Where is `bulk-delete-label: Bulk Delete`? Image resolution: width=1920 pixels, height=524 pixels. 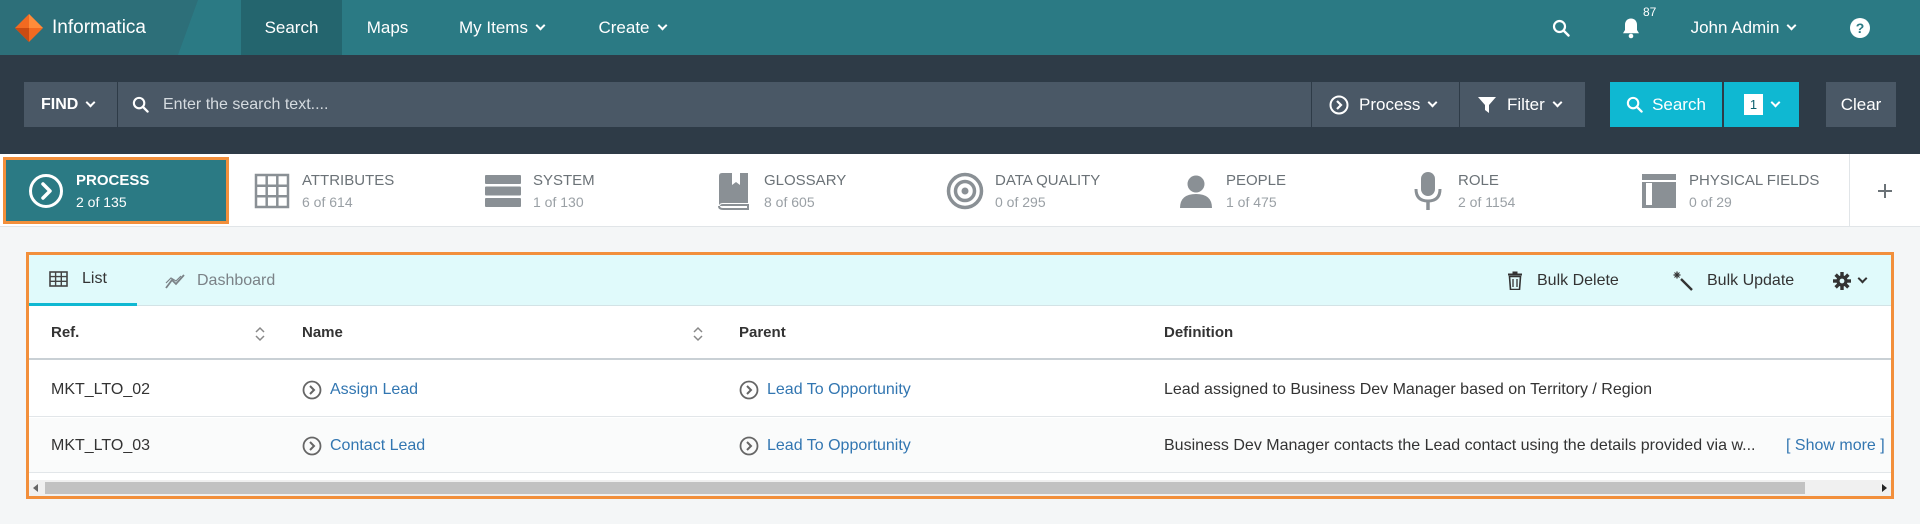 bulk-delete-label: Bulk Delete is located at coordinates (1578, 280).